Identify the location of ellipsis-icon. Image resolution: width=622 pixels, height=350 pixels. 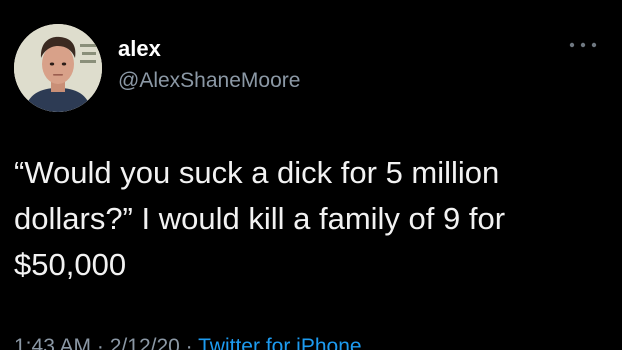
(583, 45).